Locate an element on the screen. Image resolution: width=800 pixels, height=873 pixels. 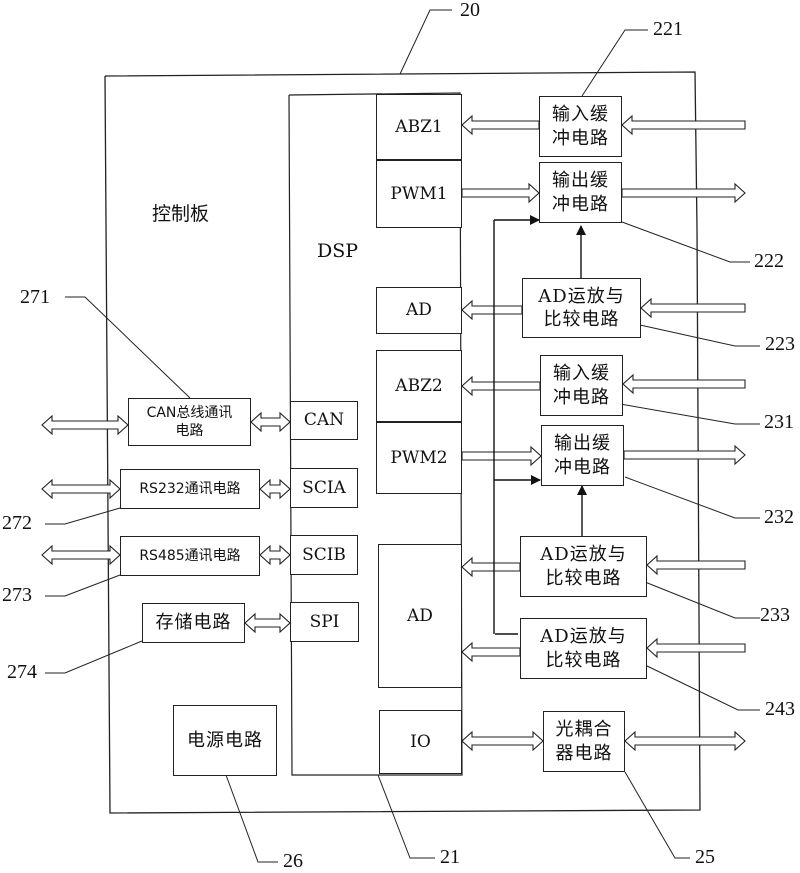
ref-label-274: 274 is located at coordinates (22, 672).